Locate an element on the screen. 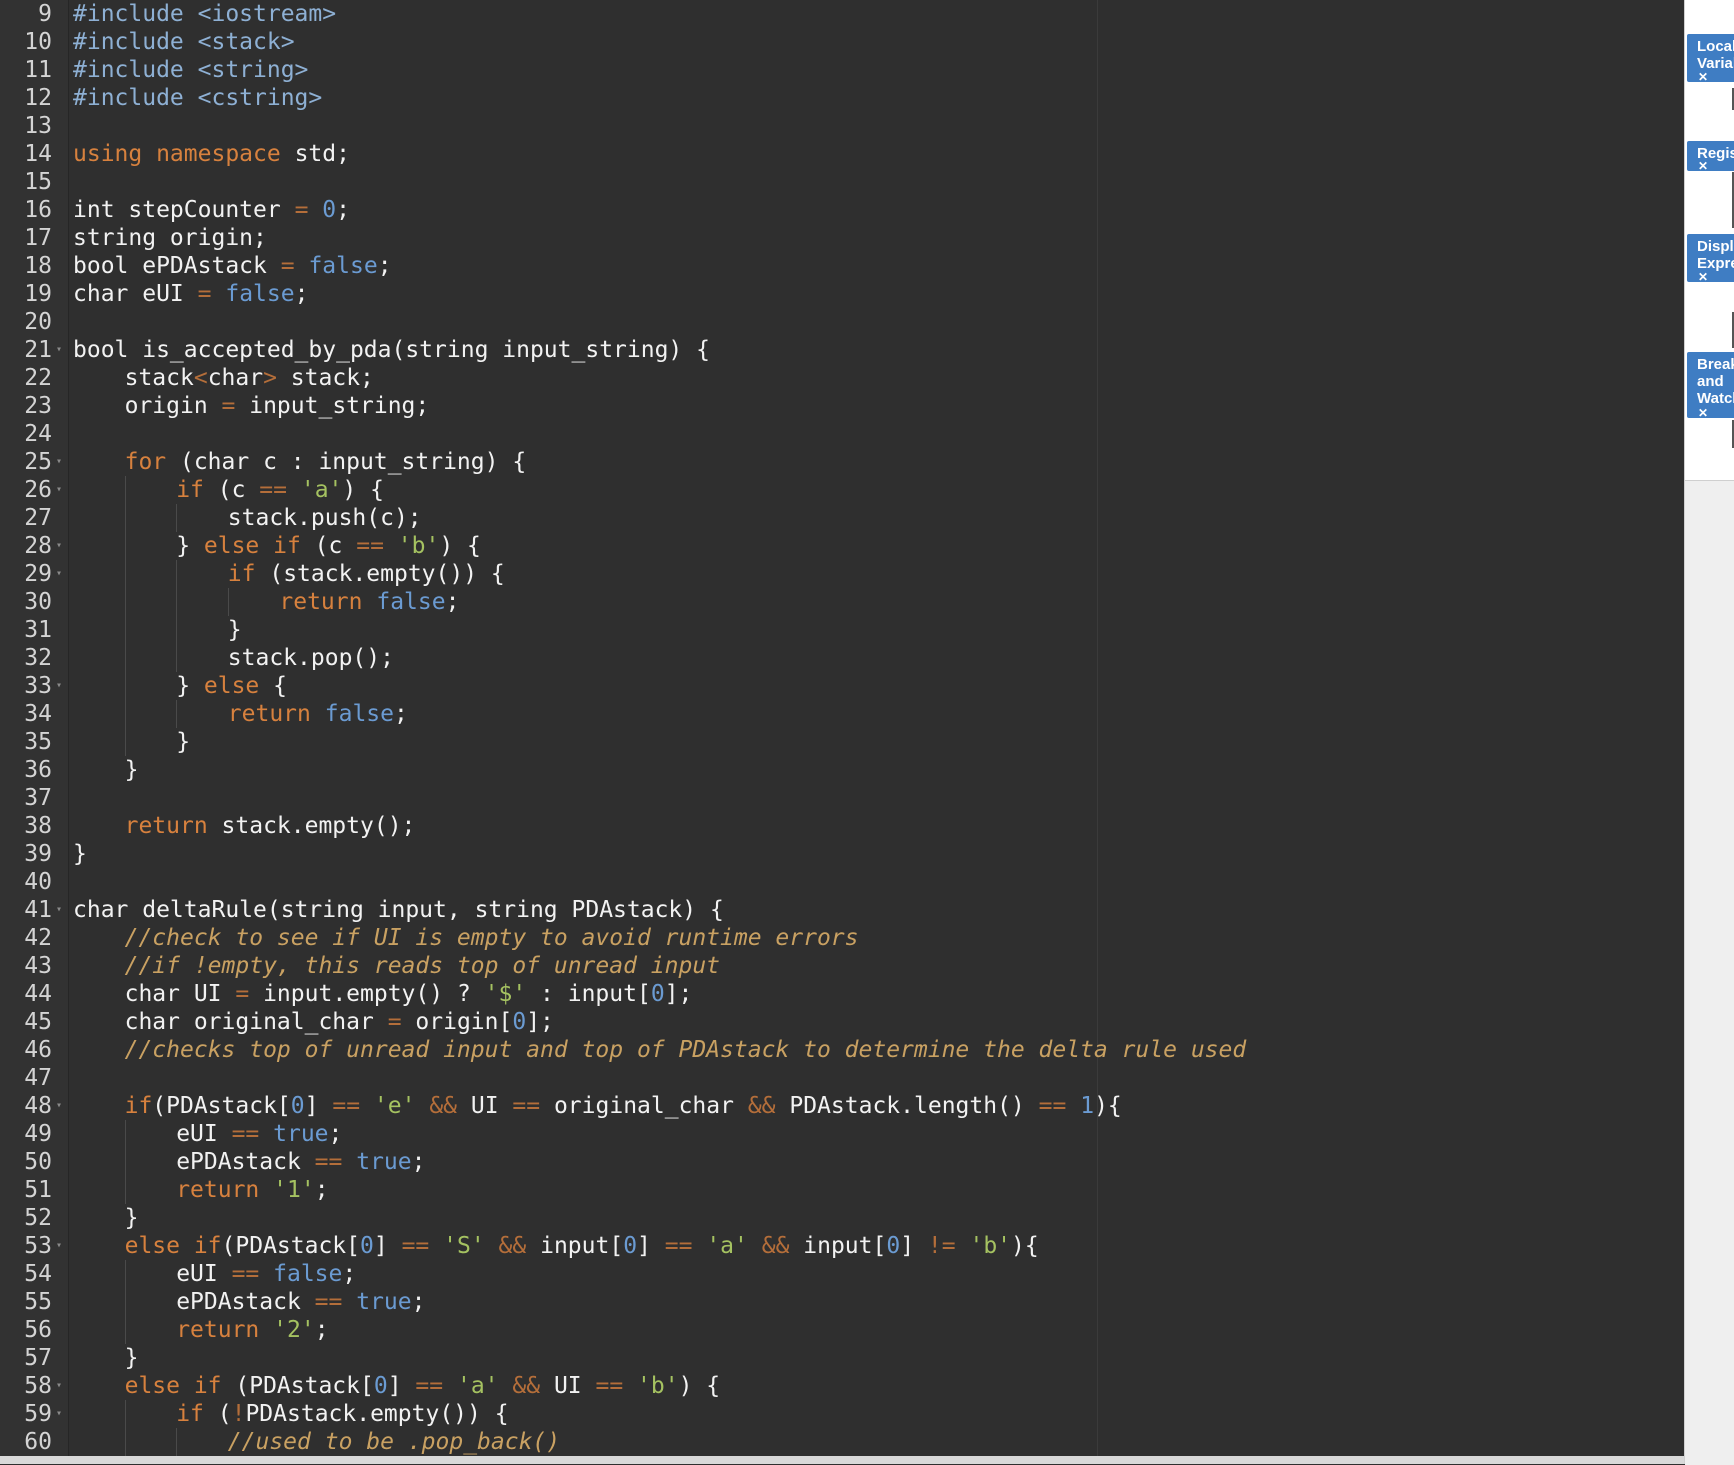 The height and width of the screenshot is (1465, 1734). line-number: 32 is located at coordinates (26, 658).